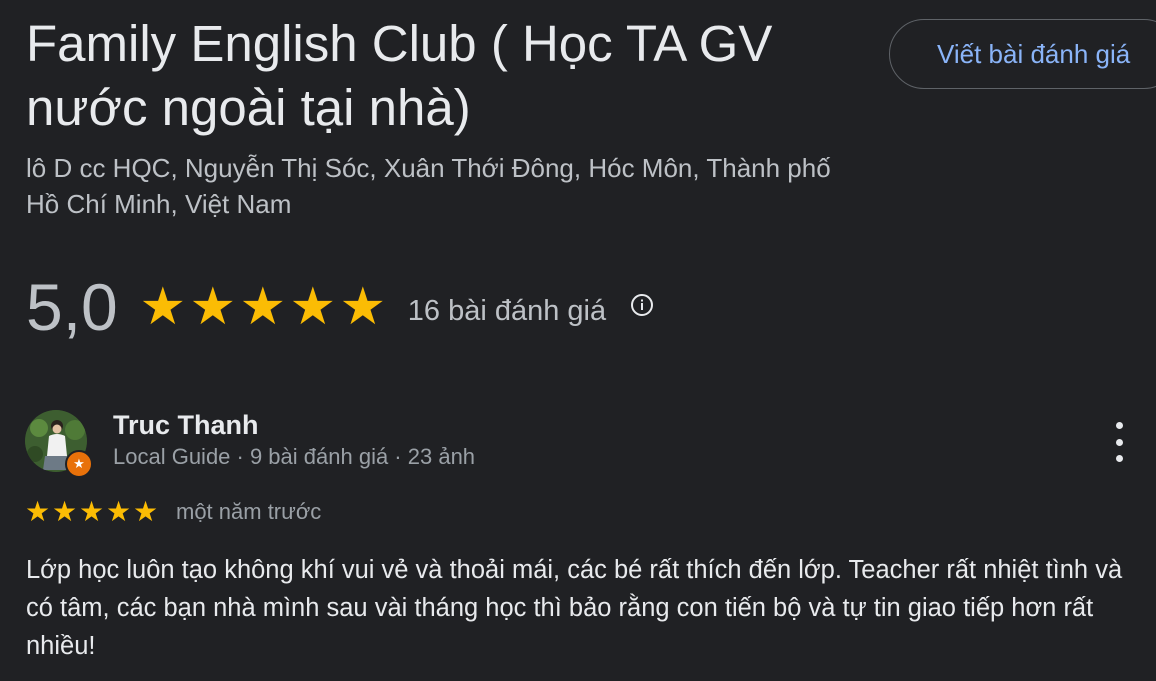  What do you see at coordinates (507, 310) in the screenshot?
I see `review-count: 16 bài đánh giá` at bounding box center [507, 310].